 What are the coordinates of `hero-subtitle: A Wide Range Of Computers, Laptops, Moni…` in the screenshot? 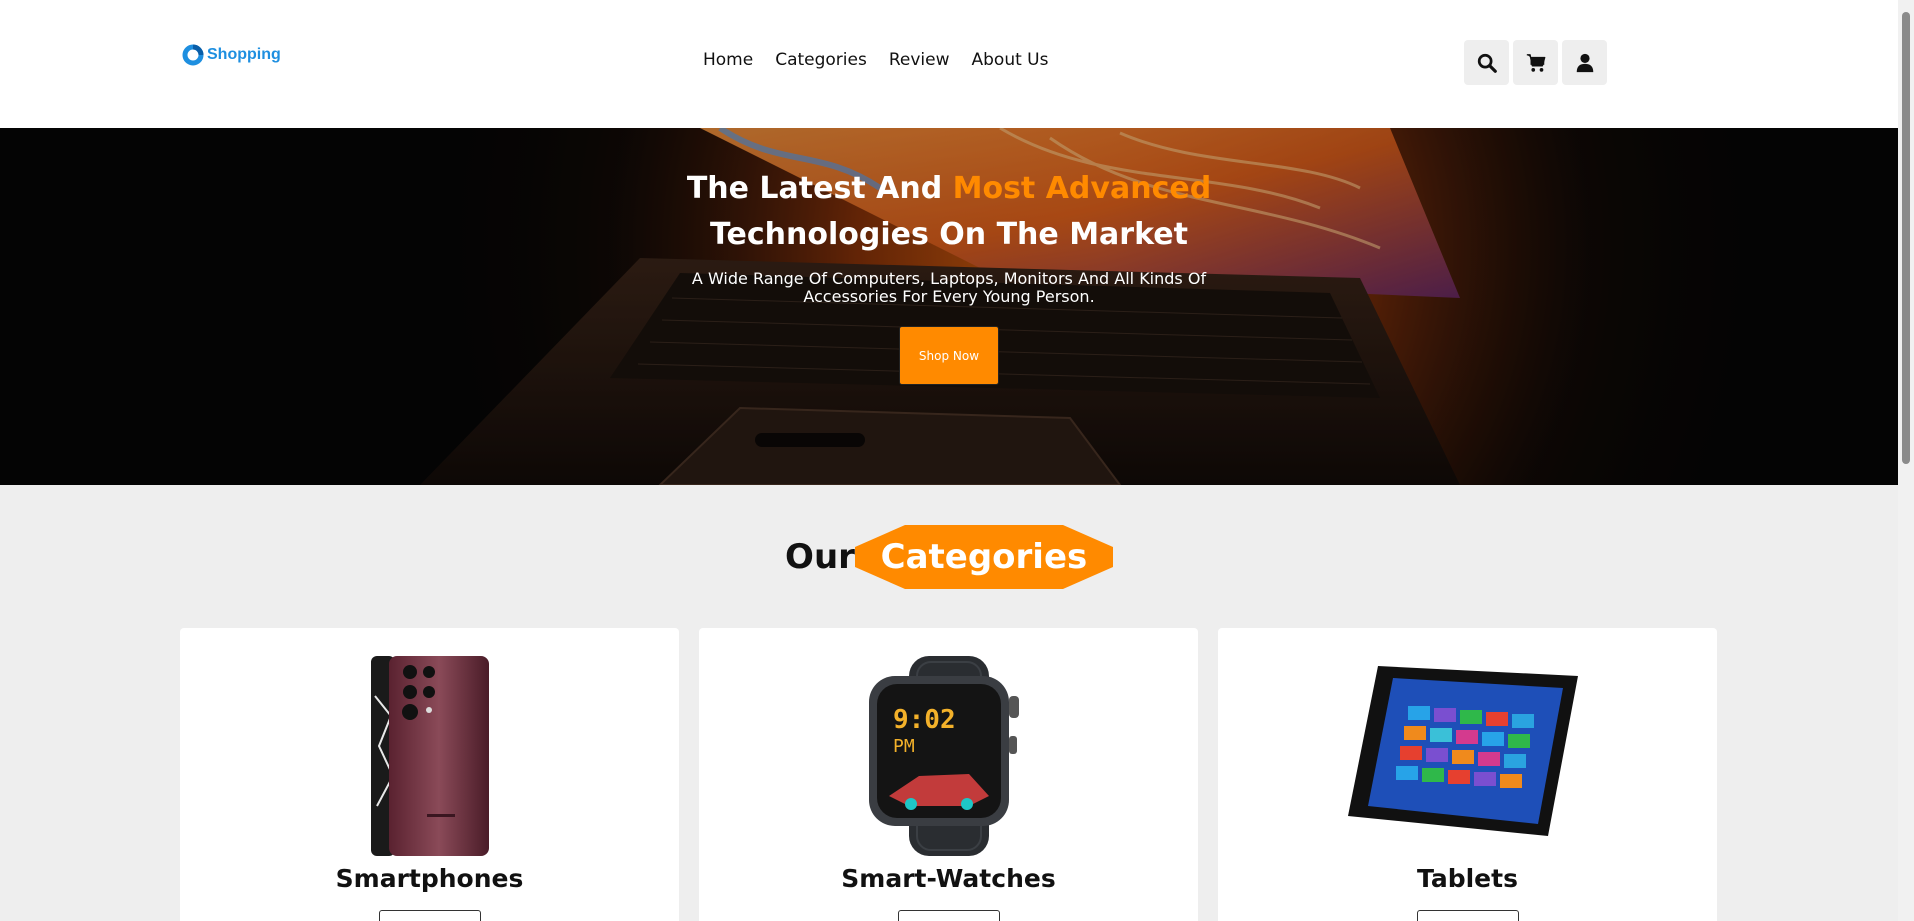 It's located at (949, 287).